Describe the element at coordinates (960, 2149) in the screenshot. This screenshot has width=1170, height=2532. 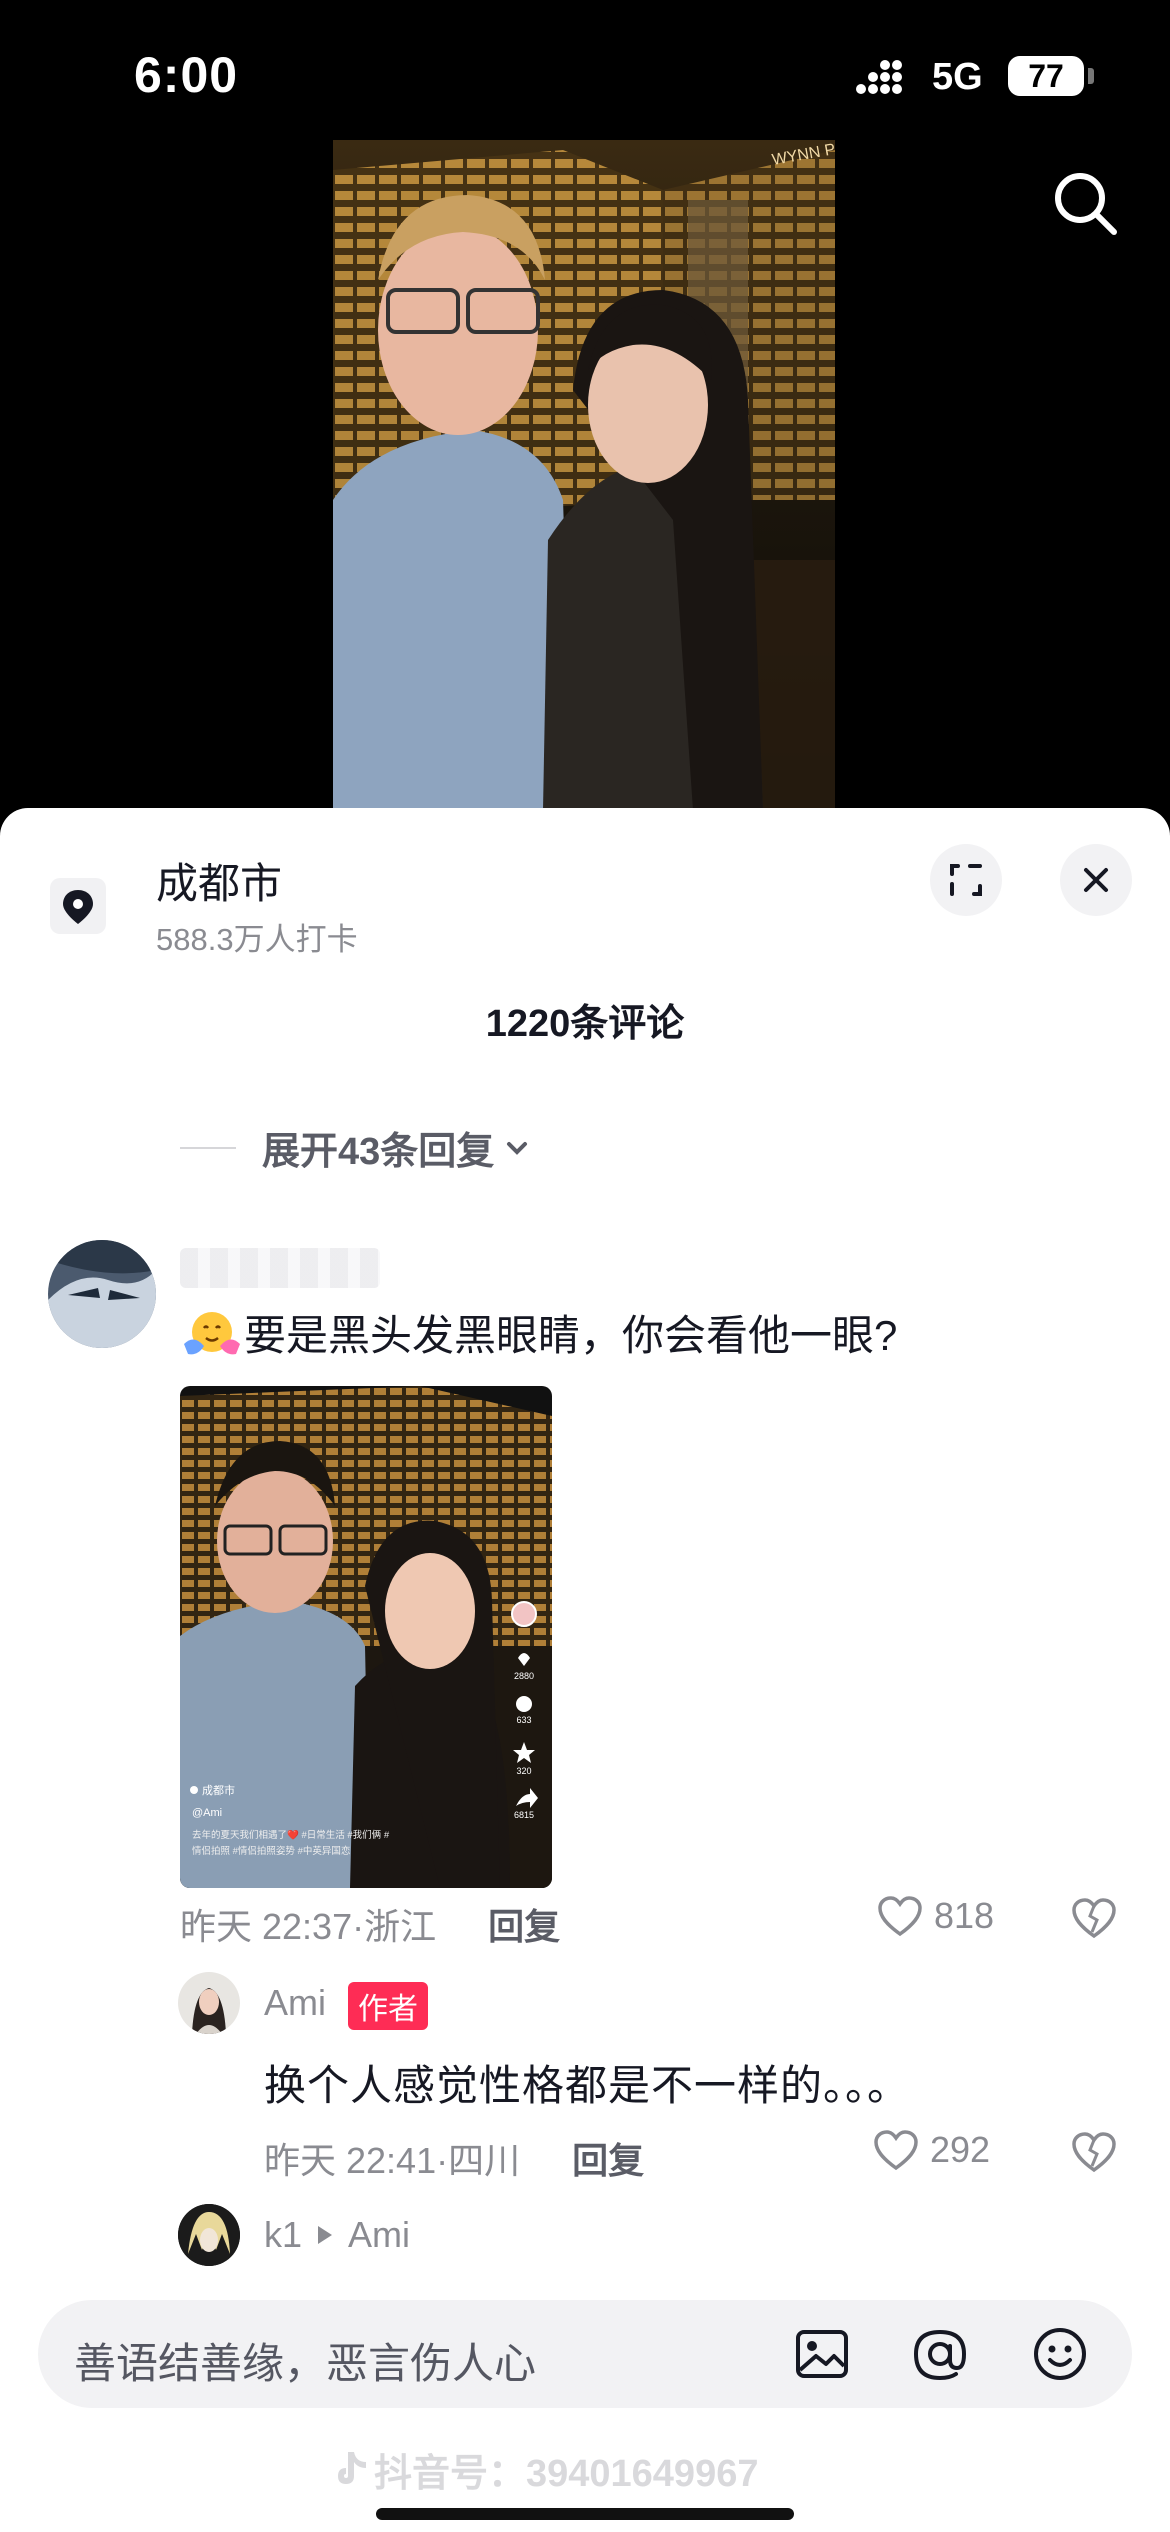
I see `like-count: 292` at that location.